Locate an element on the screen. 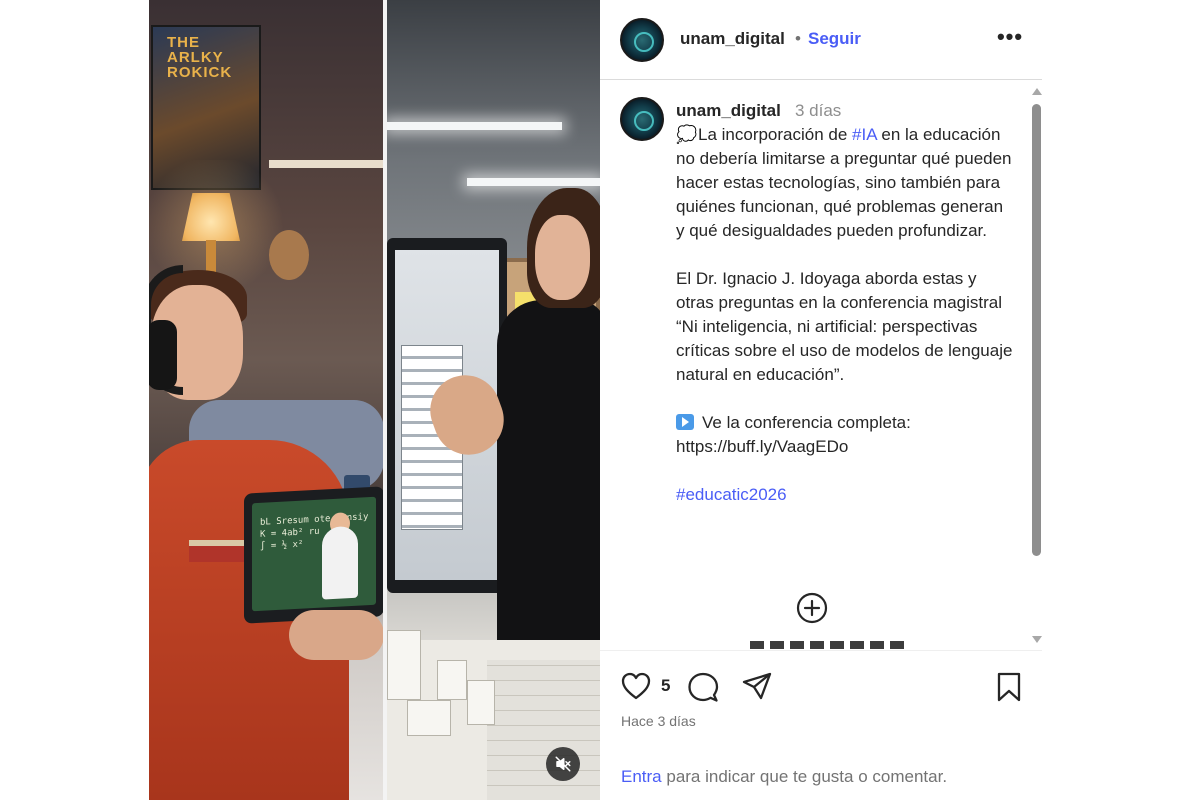 This screenshot has width=1200, height=800. hashtag-ia-link: #IA is located at coordinates (864, 134).